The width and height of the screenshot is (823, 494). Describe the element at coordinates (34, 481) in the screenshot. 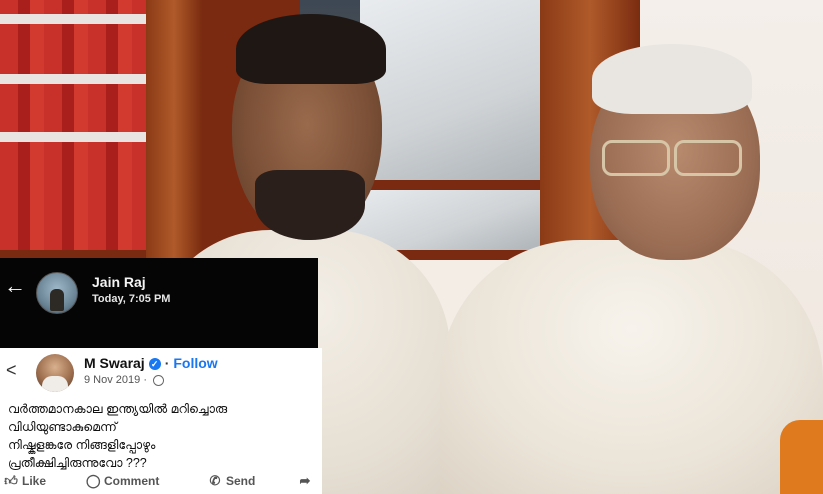

I see `like-label: Like` at that location.